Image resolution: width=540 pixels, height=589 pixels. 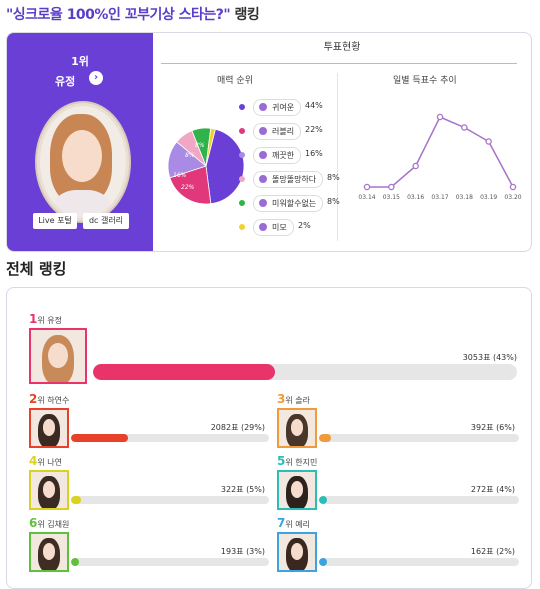 What do you see at coordinates (293, 399) in the screenshot?
I see `rank-label: 3위 솔라` at bounding box center [293, 399].